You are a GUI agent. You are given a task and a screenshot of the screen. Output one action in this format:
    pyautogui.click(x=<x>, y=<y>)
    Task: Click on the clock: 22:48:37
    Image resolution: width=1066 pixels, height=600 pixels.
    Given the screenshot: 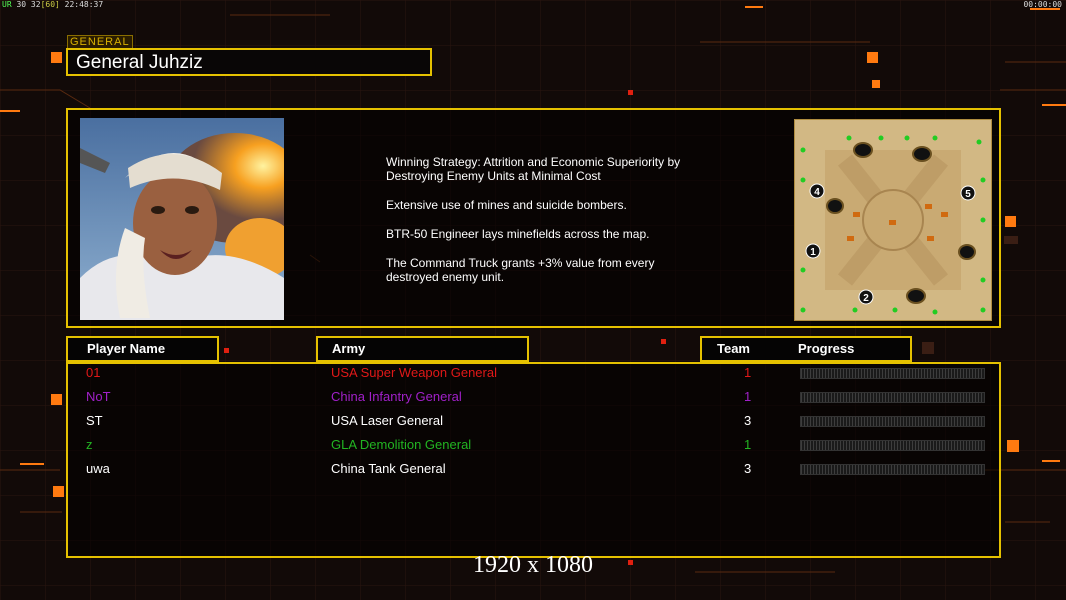 What is the action you would take?
    pyautogui.click(x=84, y=4)
    